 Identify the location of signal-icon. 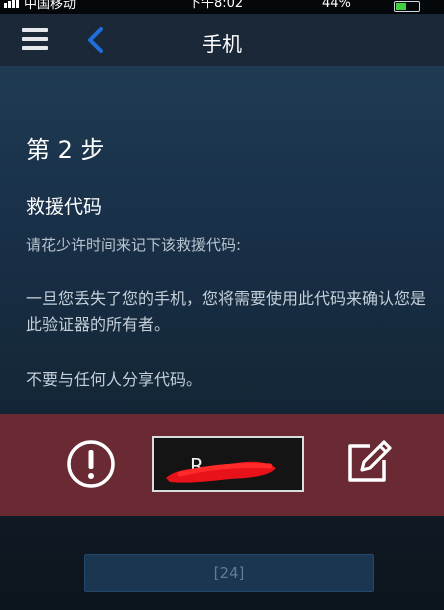
(12, 6).